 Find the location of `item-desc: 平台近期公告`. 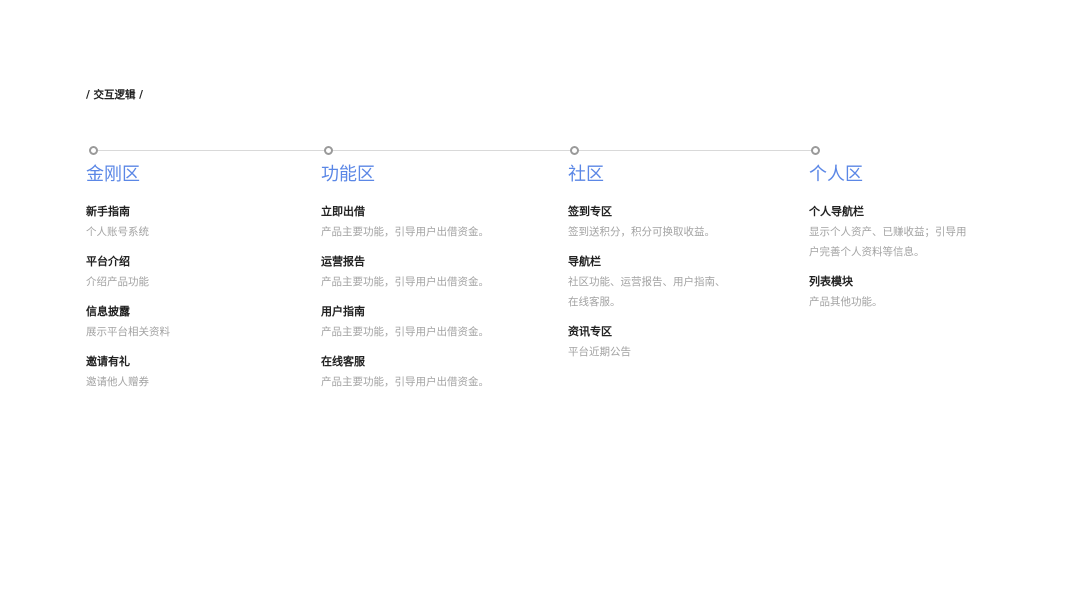

item-desc: 平台近期公告 is located at coordinates (599, 352).